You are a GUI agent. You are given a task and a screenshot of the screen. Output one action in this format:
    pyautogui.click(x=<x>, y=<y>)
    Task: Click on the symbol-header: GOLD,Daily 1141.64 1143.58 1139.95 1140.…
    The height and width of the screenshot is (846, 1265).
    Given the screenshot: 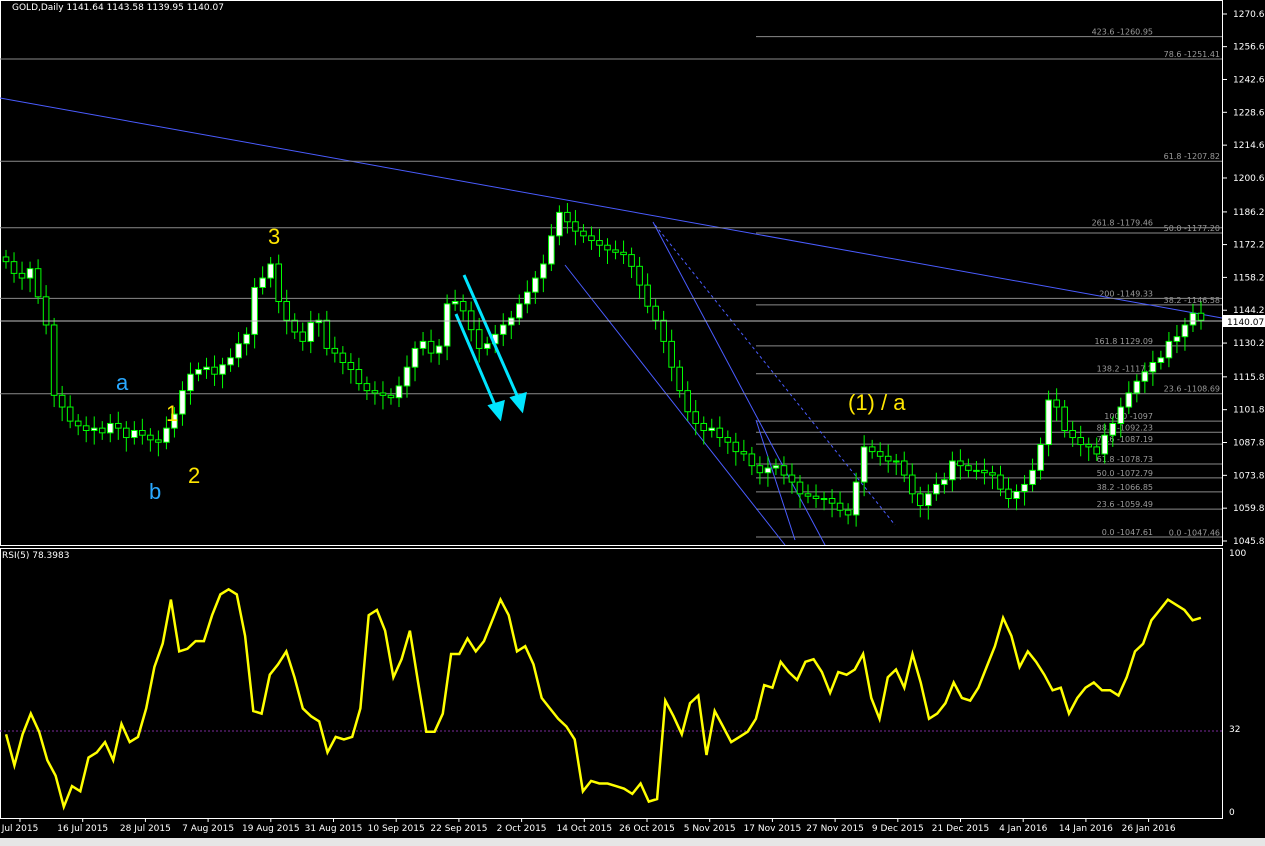 What is the action you would take?
    pyautogui.click(x=118, y=8)
    